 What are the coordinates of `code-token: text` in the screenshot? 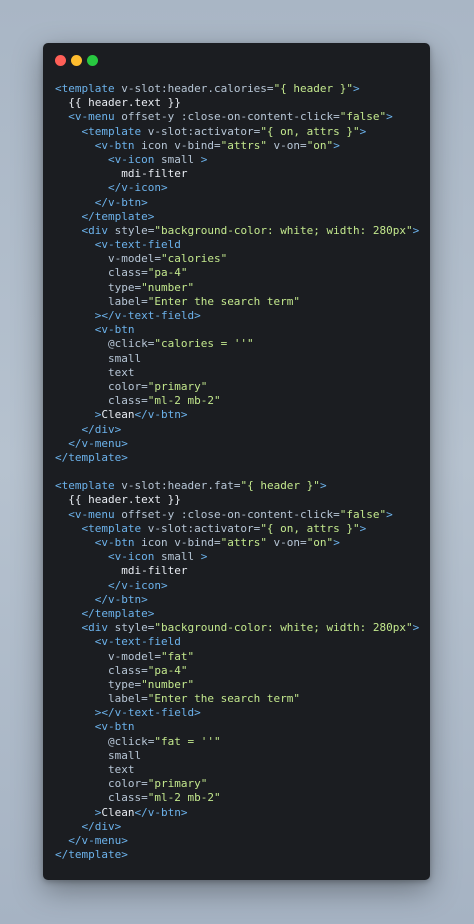 It's located at (95, 769).